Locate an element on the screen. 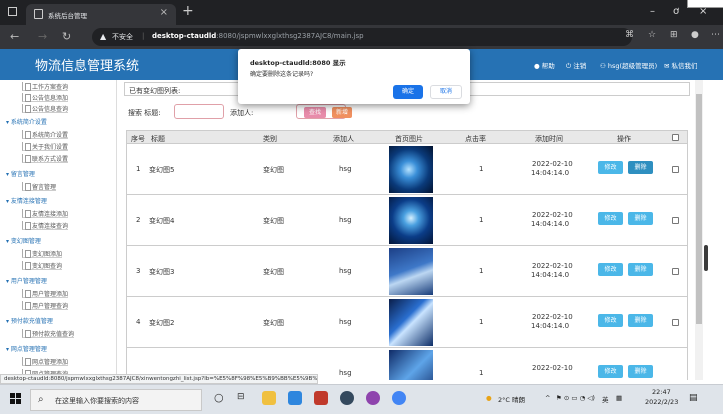  collections-icon: ⊞ is located at coordinates (674, 35).